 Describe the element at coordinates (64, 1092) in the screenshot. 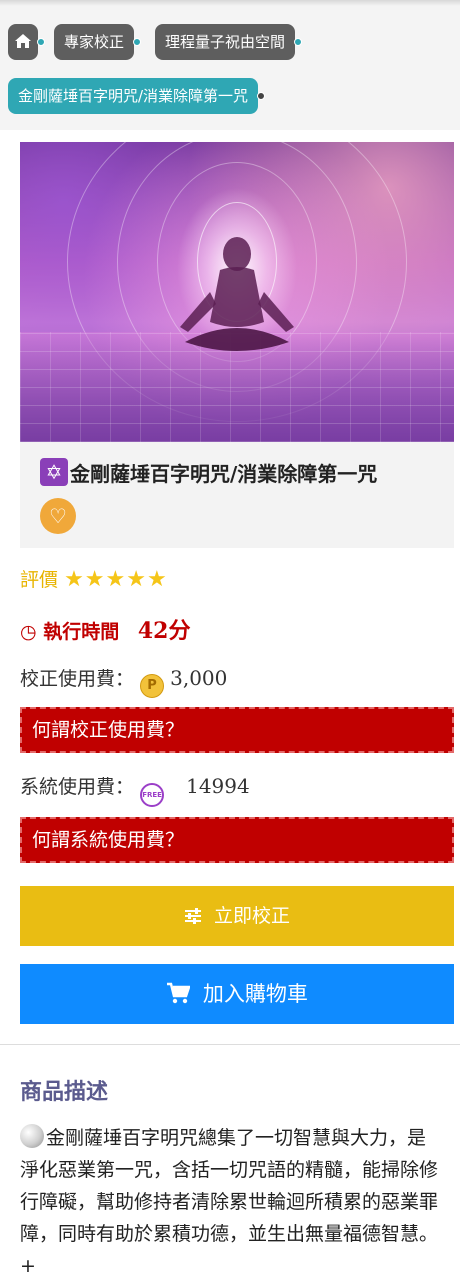

I see `description-title: 商品描述` at that location.